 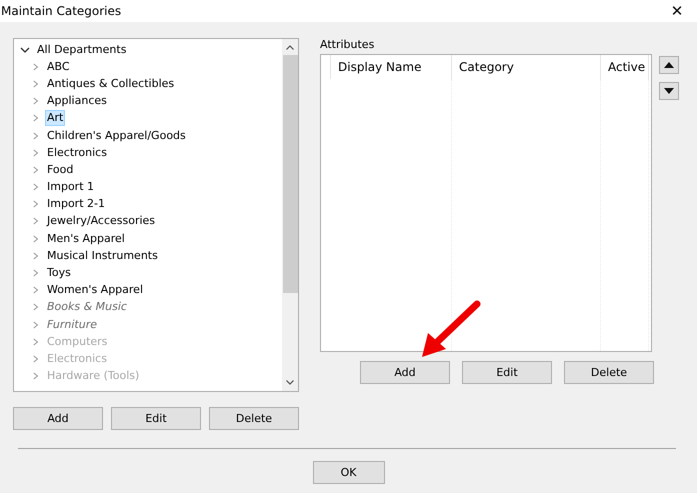 I want to click on tree-item: Electronics, so click(x=77, y=152).